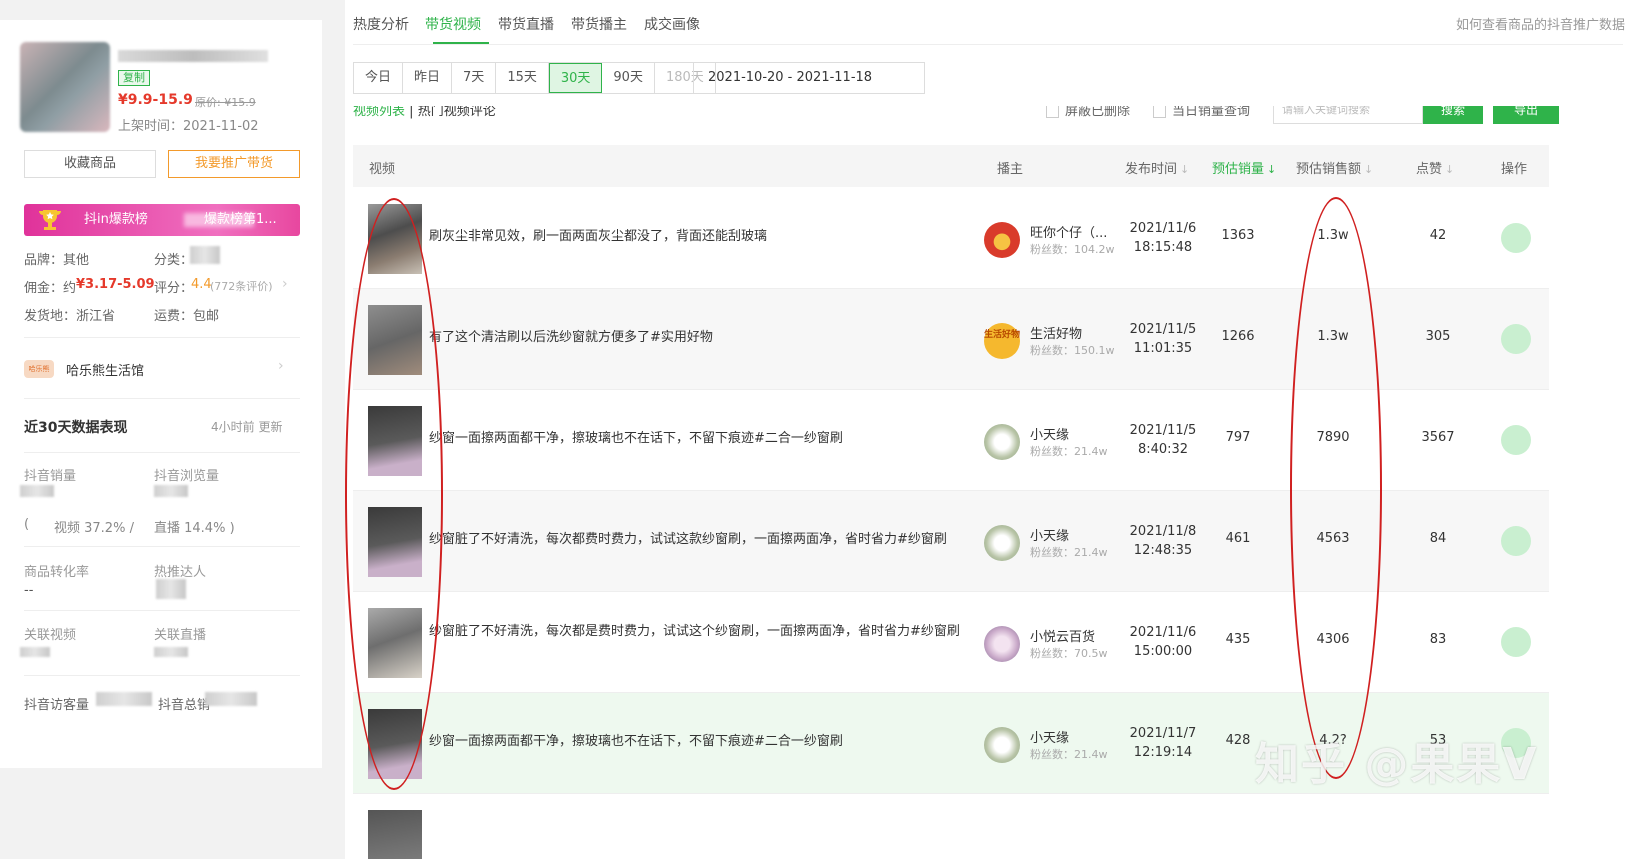 This screenshot has height=859, width=1641. Describe the element at coordinates (428, 78) in the screenshot. I see `range-yesterday: 昨日` at that location.